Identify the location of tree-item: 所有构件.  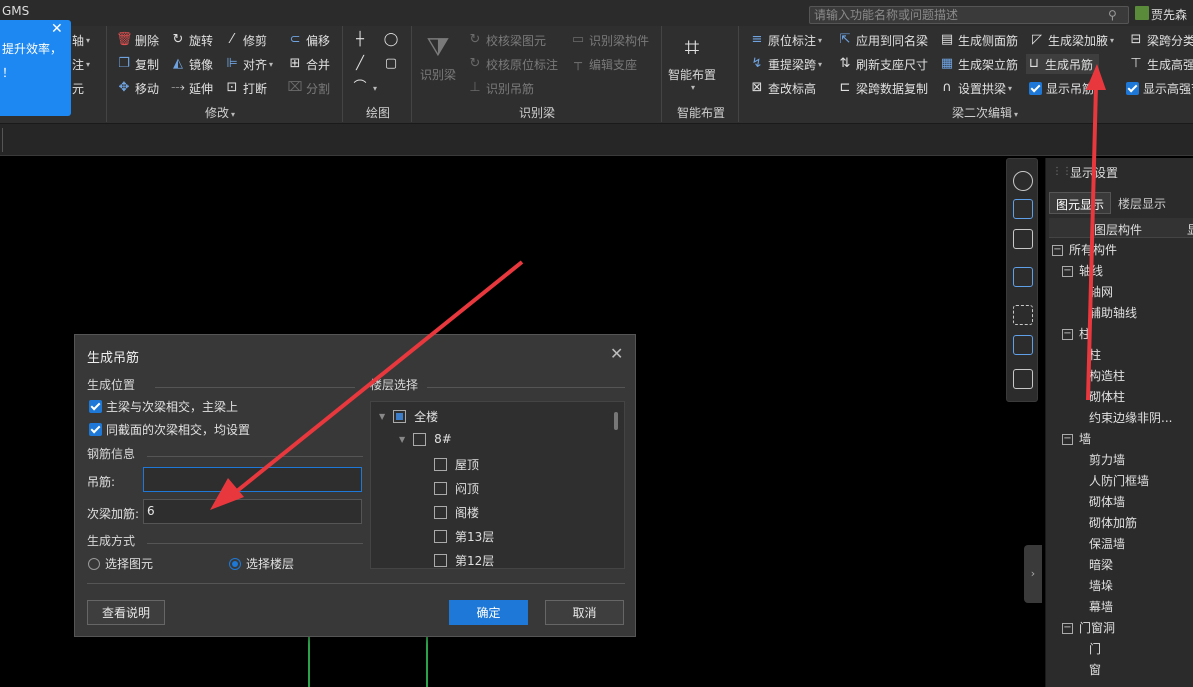
(1093, 250).